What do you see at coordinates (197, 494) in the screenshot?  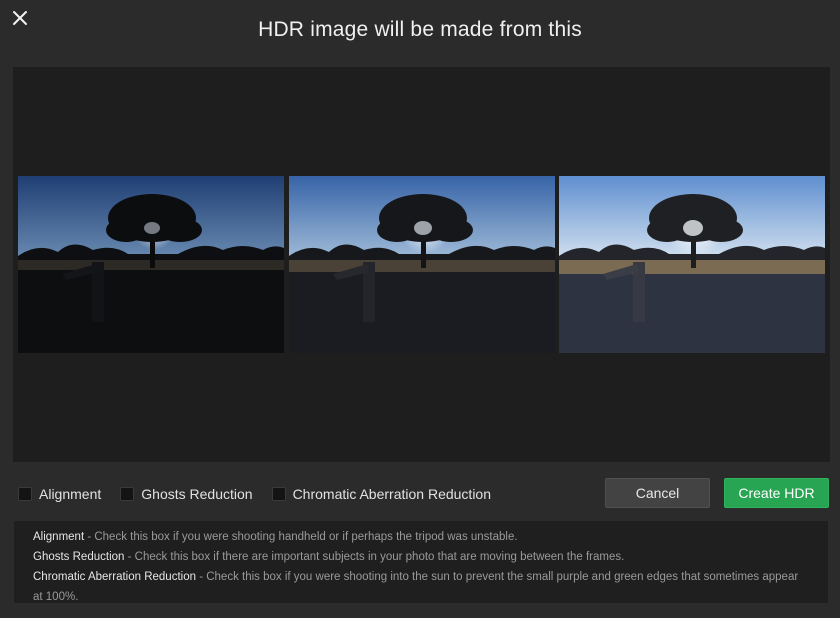 I see `ghosts-reduction-label: Ghosts Reduction` at bounding box center [197, 494].